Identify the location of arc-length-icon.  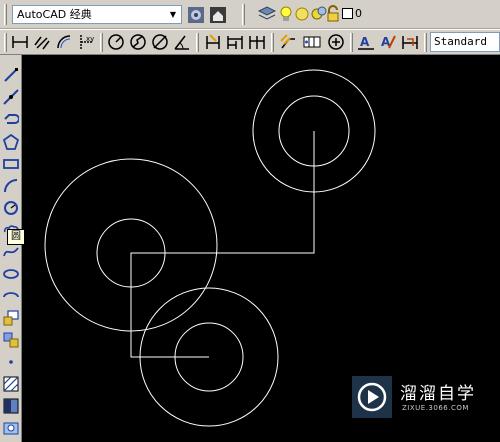
(64, 42).